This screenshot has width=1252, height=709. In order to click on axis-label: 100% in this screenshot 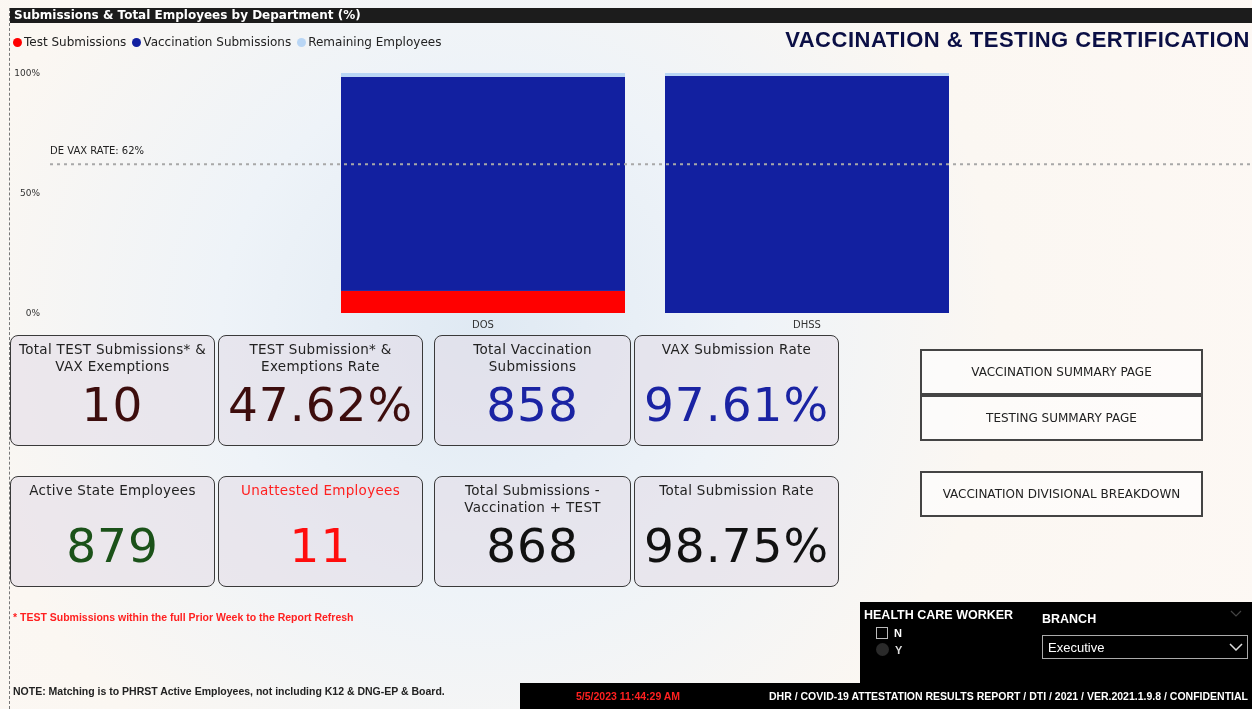, I will do `click(27, 73)`.